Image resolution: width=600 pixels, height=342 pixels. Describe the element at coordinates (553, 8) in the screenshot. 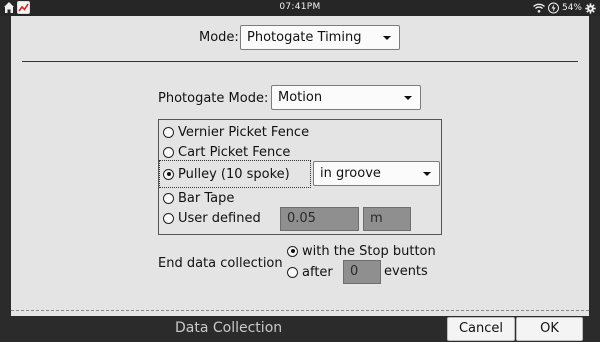

I see `charging-icon` at that location.